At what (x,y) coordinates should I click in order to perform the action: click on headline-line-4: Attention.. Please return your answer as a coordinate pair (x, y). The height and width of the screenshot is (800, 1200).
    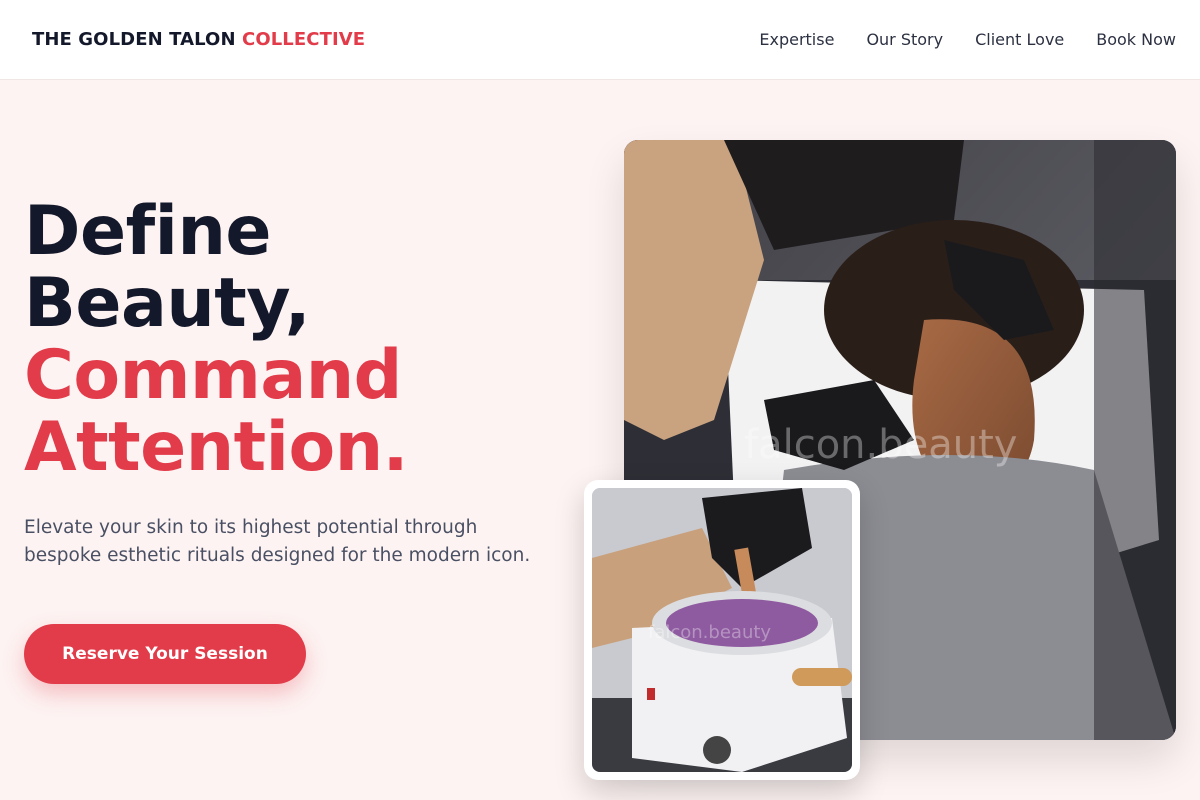
    Looking at the image, I should click on (216, 447).